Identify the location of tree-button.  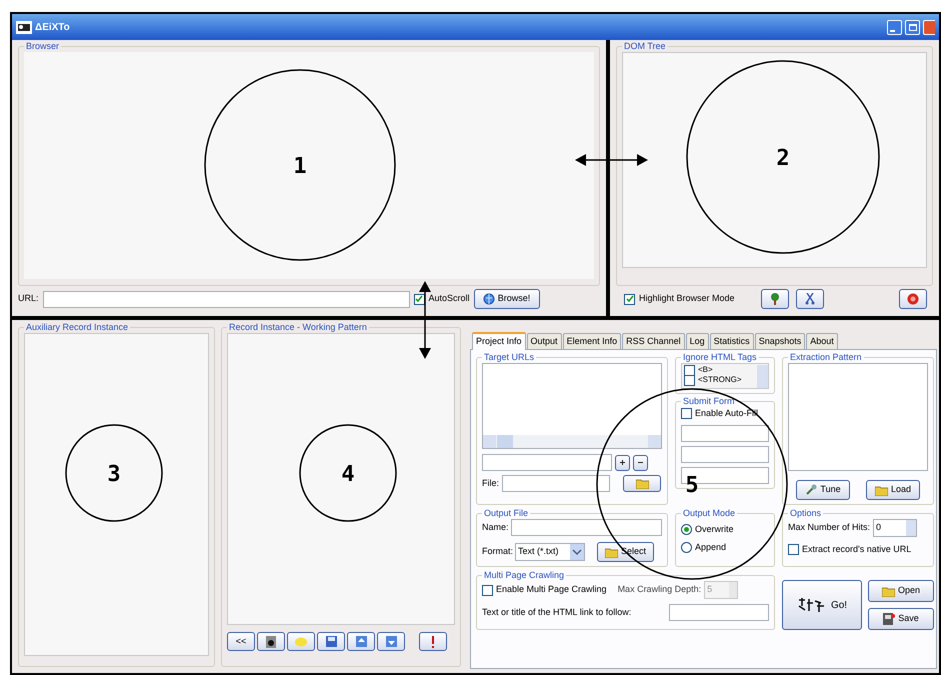
(775, 299).